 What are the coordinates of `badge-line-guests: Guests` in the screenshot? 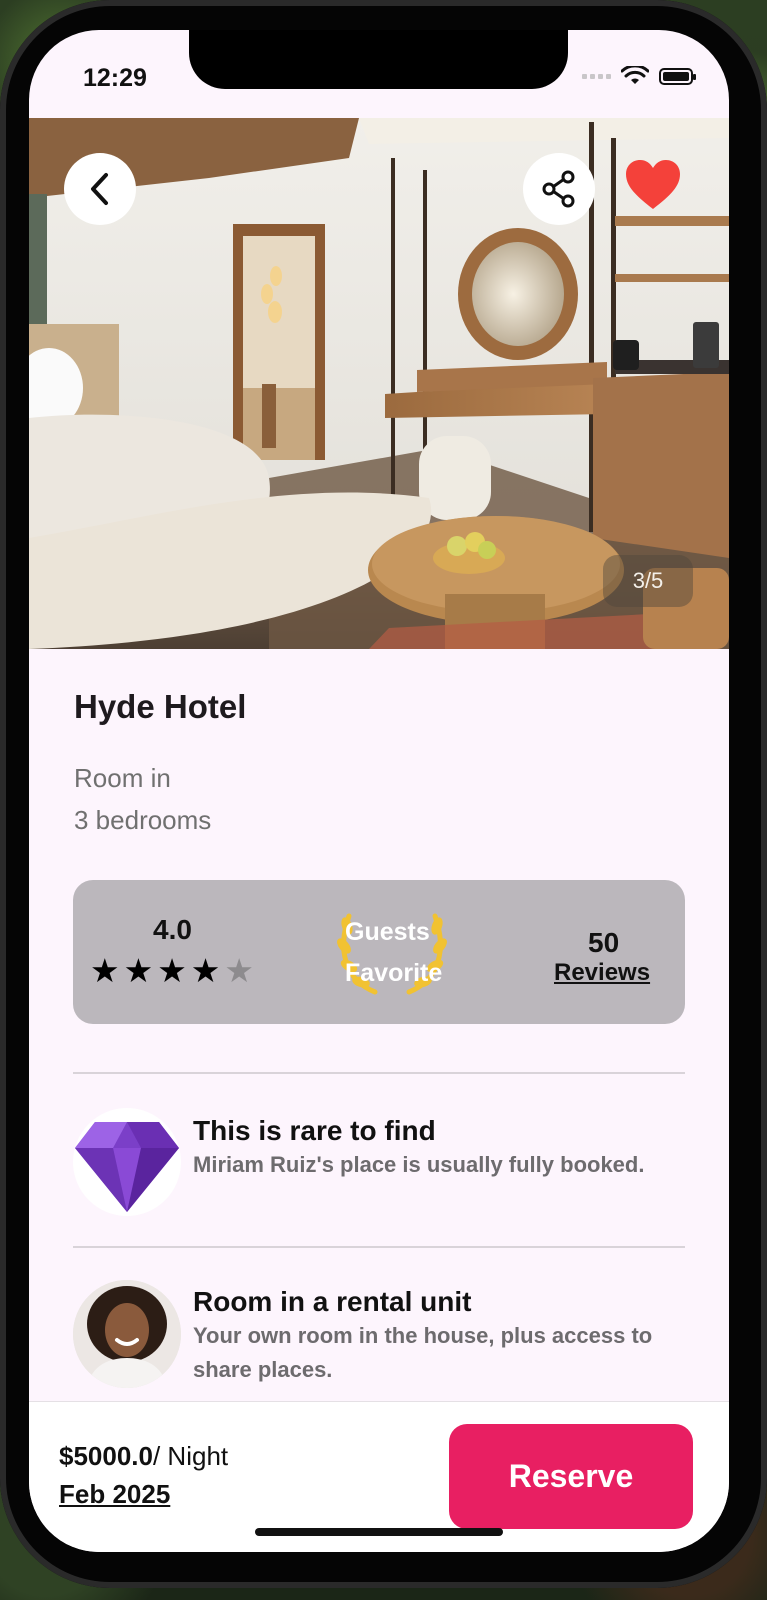 It's located at (387, 932).